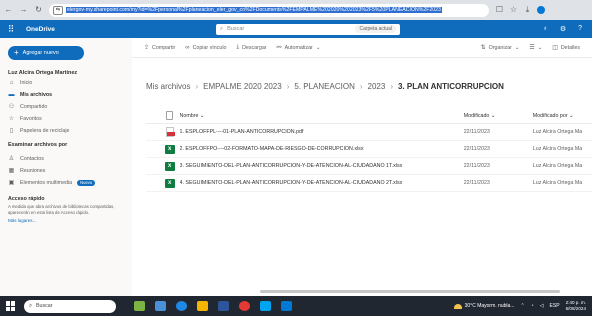 The height and width of the screenshot is (316, 592). I want to click on name-header-label: Nombre, so click(189, 115).